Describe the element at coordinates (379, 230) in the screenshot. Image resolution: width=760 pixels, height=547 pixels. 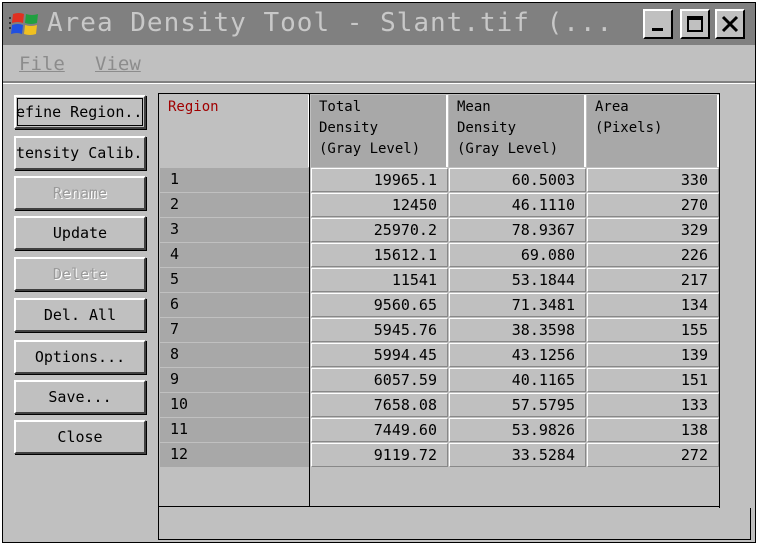
I see `cell-total-density: 25970.2` at that location.